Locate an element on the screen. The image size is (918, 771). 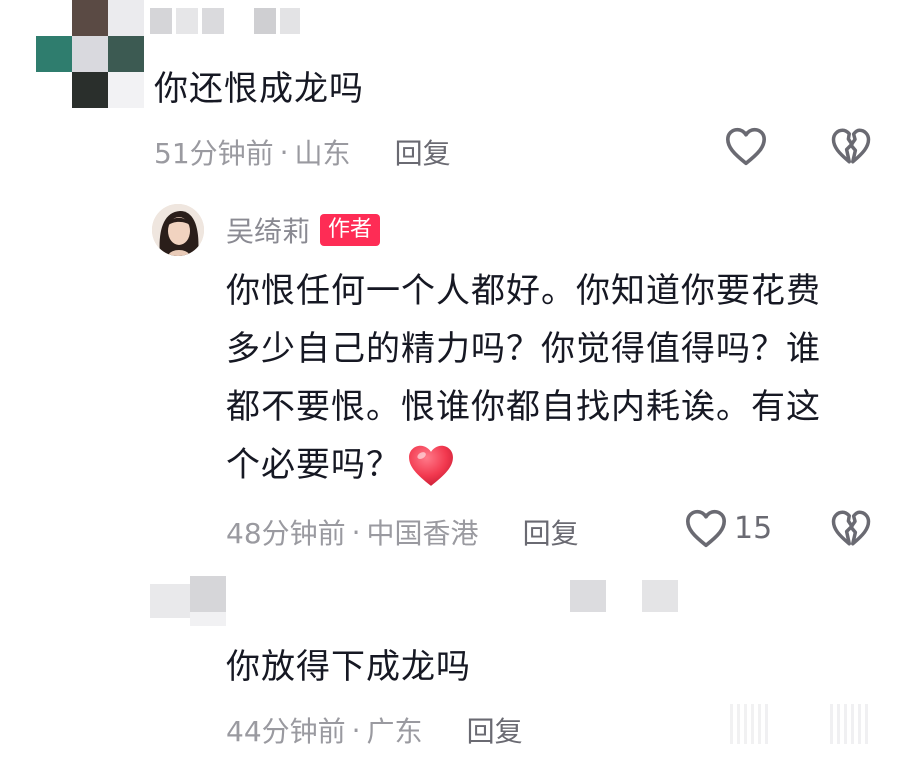
like-button is located at coordinates (746, 146).